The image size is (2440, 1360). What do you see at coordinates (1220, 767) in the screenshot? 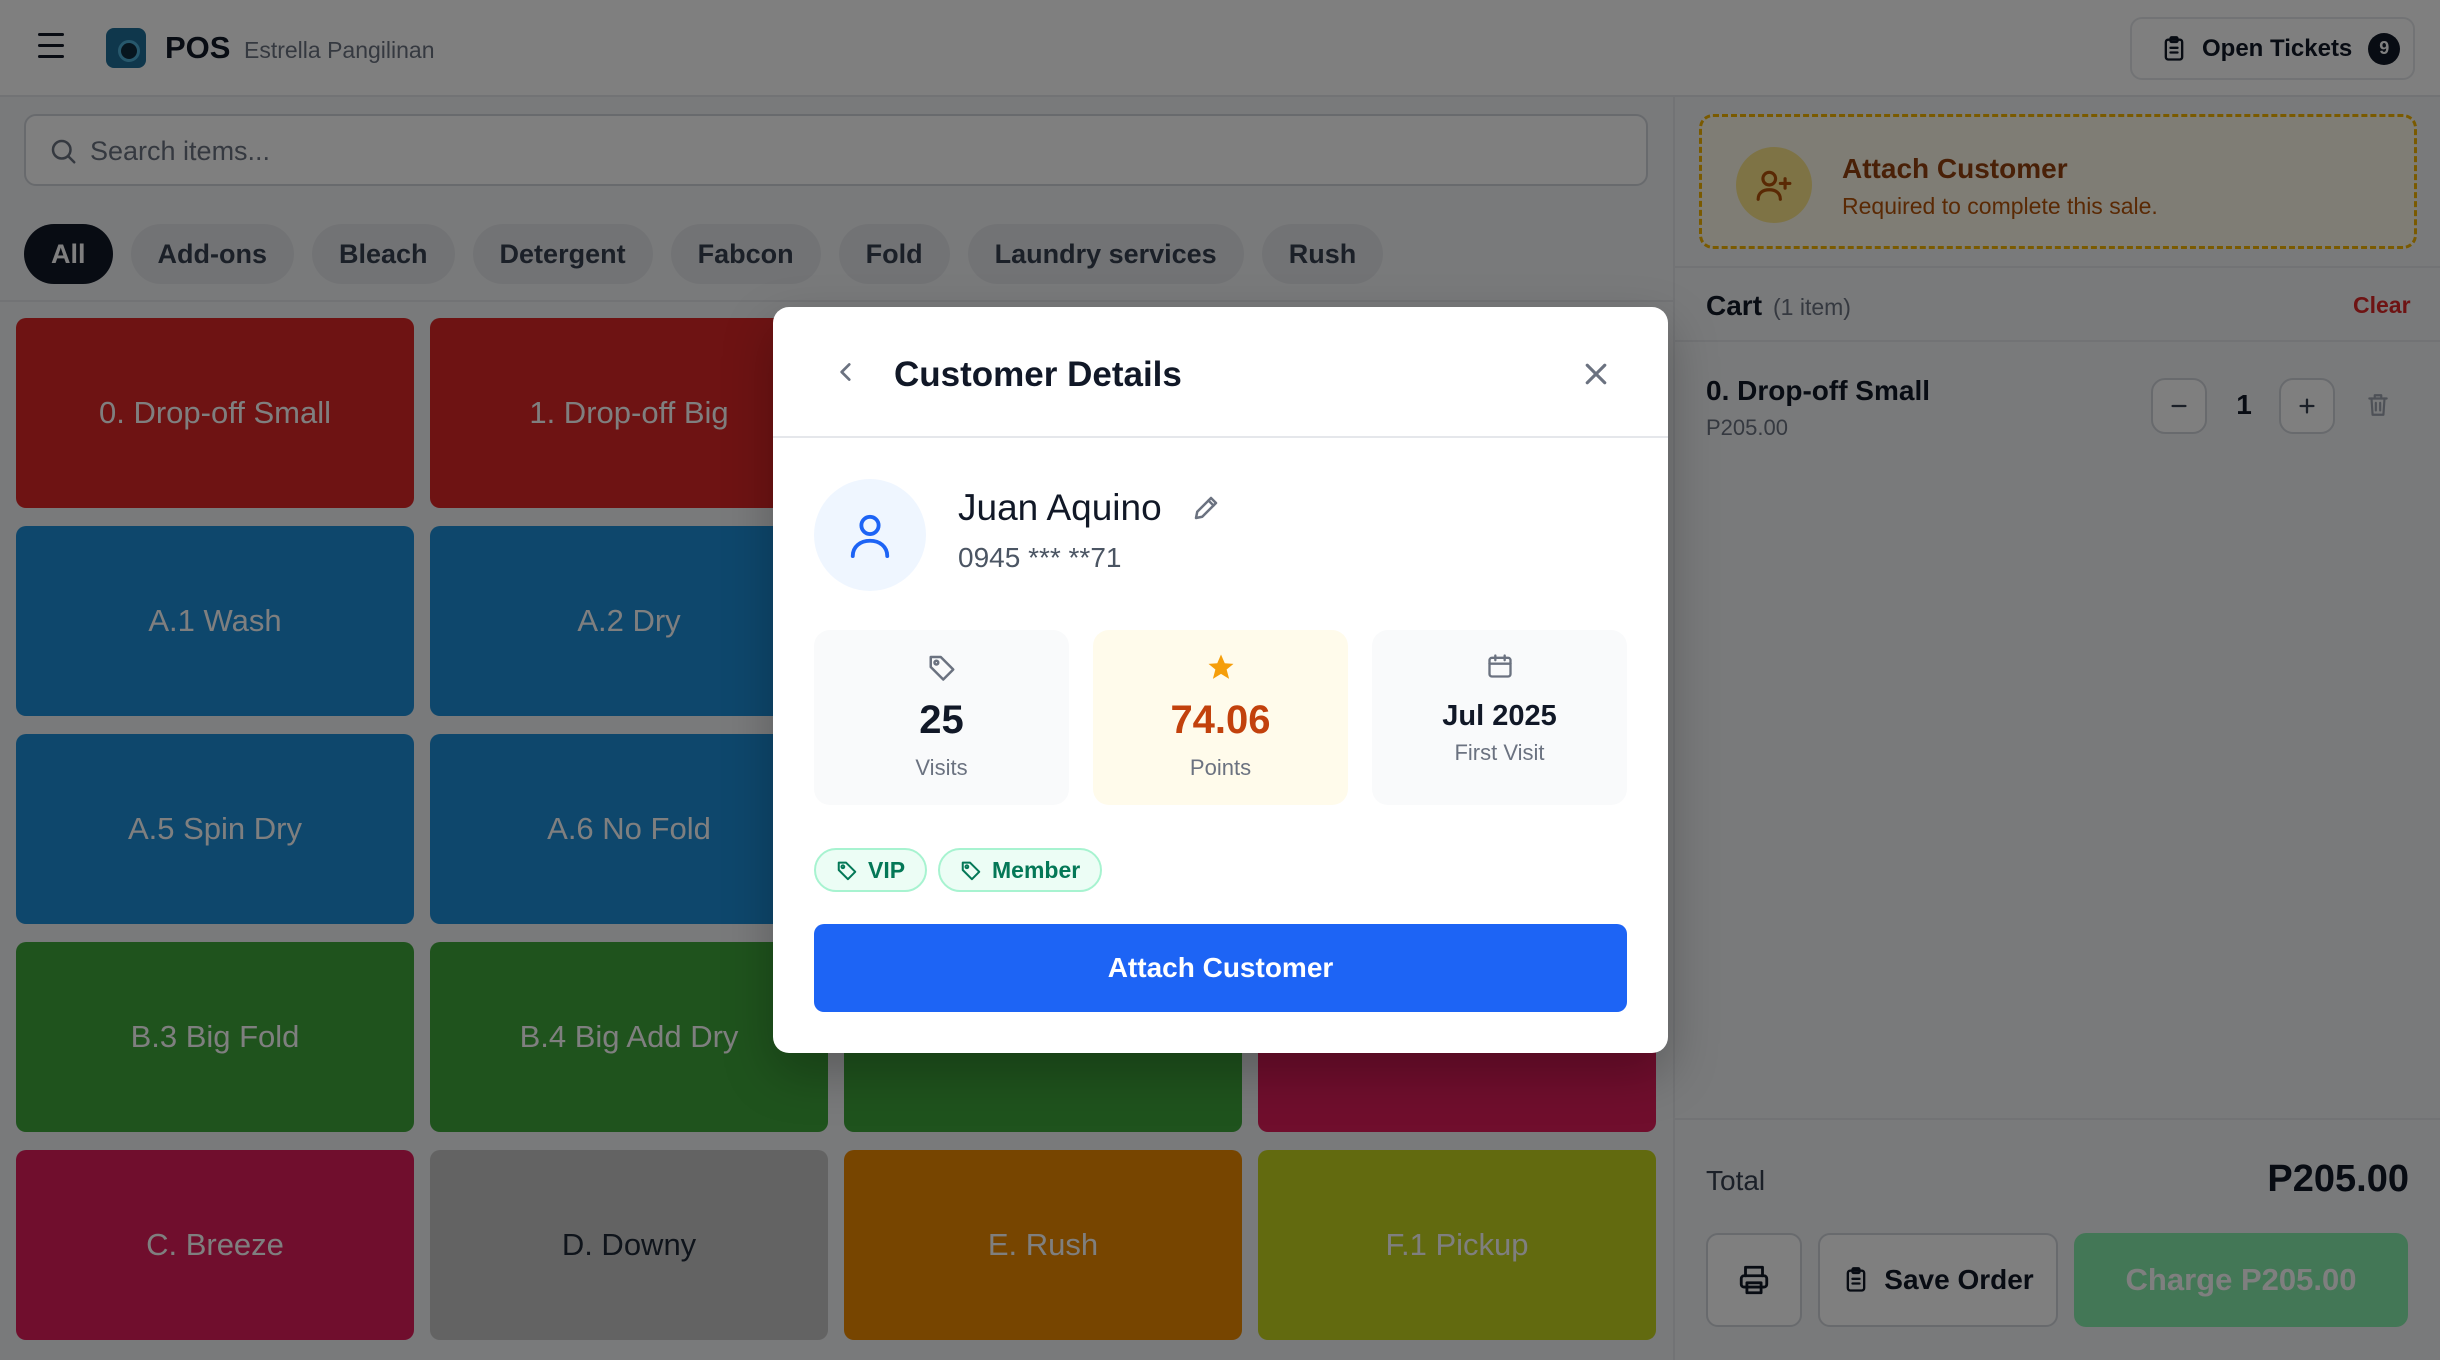
I see `points-label: Points` at bounding box center [1220, 767].